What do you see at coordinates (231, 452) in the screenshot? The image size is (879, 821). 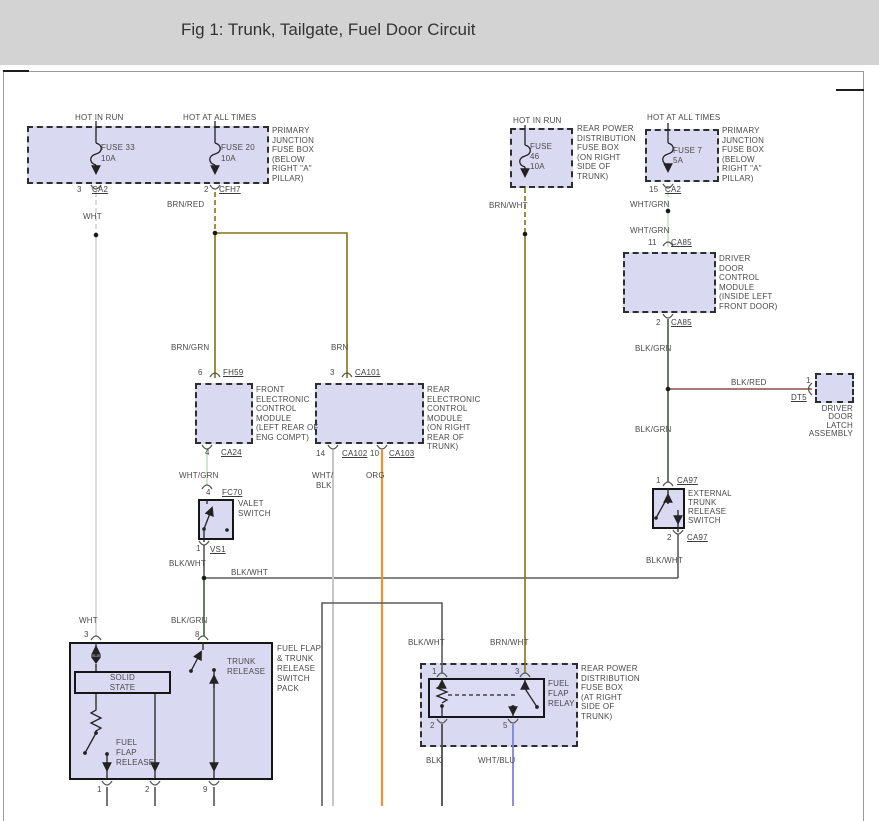 I see `connector-ca24: CA24` at bounding box center [231, 452].